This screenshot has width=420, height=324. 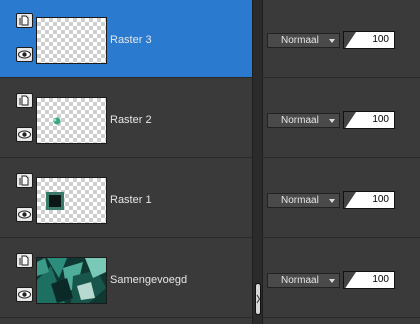 What do you see at coordinates (131, 40) in the screenshot?
I see `layer-name: Raster 3` at bounding box center [131, 40].